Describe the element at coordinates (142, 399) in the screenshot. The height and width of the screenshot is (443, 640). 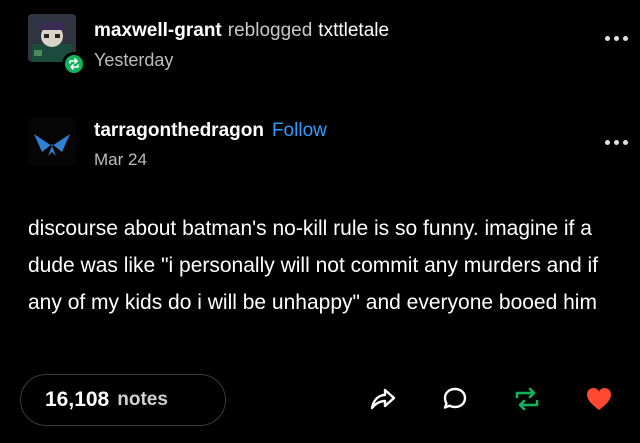
I see `notes-label: notes` at that location.